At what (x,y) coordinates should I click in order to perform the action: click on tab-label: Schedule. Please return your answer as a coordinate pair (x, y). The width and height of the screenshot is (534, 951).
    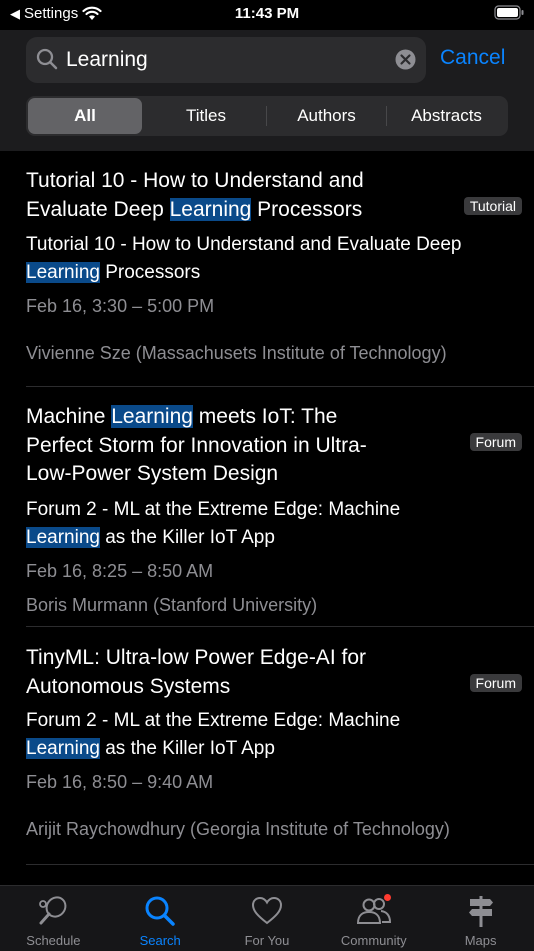
    Looking at the image, I should click on (53, 940).